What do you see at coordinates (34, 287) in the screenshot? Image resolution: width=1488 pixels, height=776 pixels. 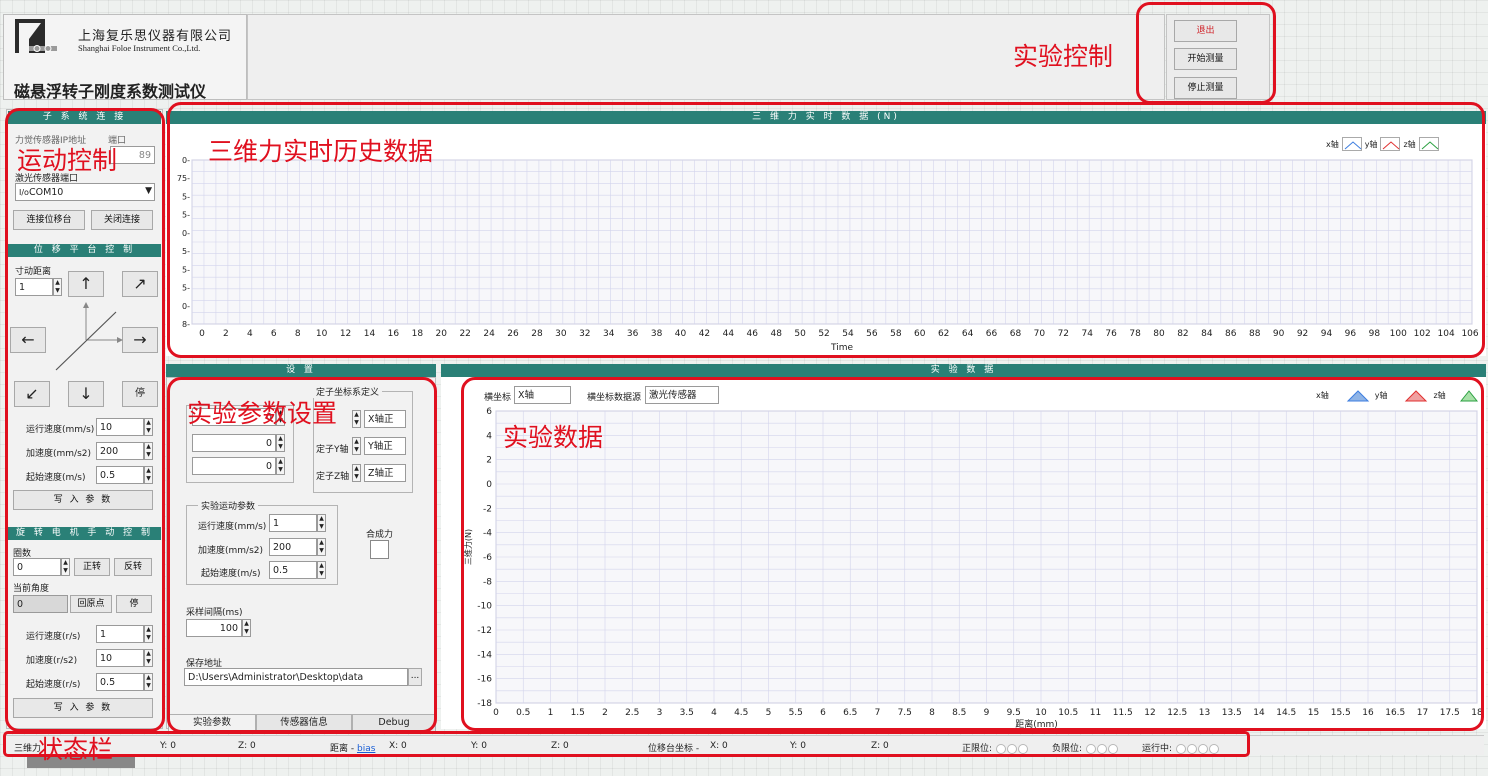 I see `jog-distance-field: 1` at bounding box center [34, 287].